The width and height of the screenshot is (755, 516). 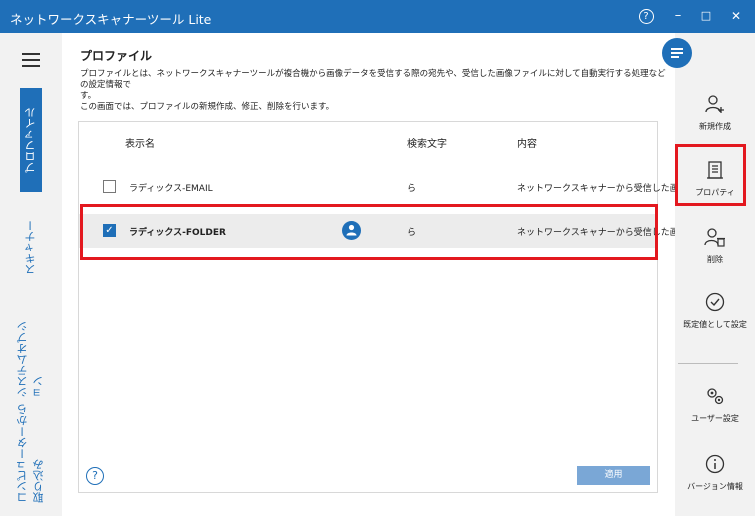 I want to click on properties-button: プロパティ, so click(x=715, y=178).